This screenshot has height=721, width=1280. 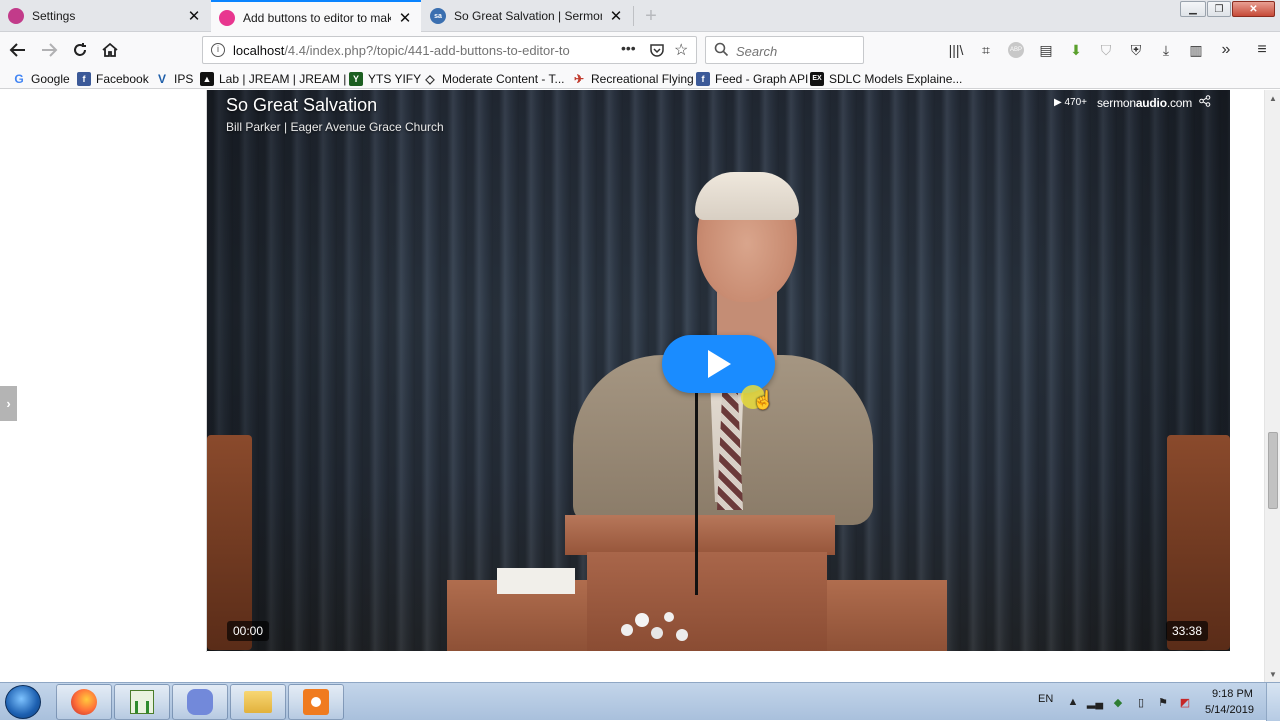 What do you see at coordinates (640, 701) in the screenshot?
I see `windows-taskbar: EN ▲ ▂▄ ◆ ▯ ⚑ ◩ 9:18 PM 5/14/2019` at bounding box center [640, 701].